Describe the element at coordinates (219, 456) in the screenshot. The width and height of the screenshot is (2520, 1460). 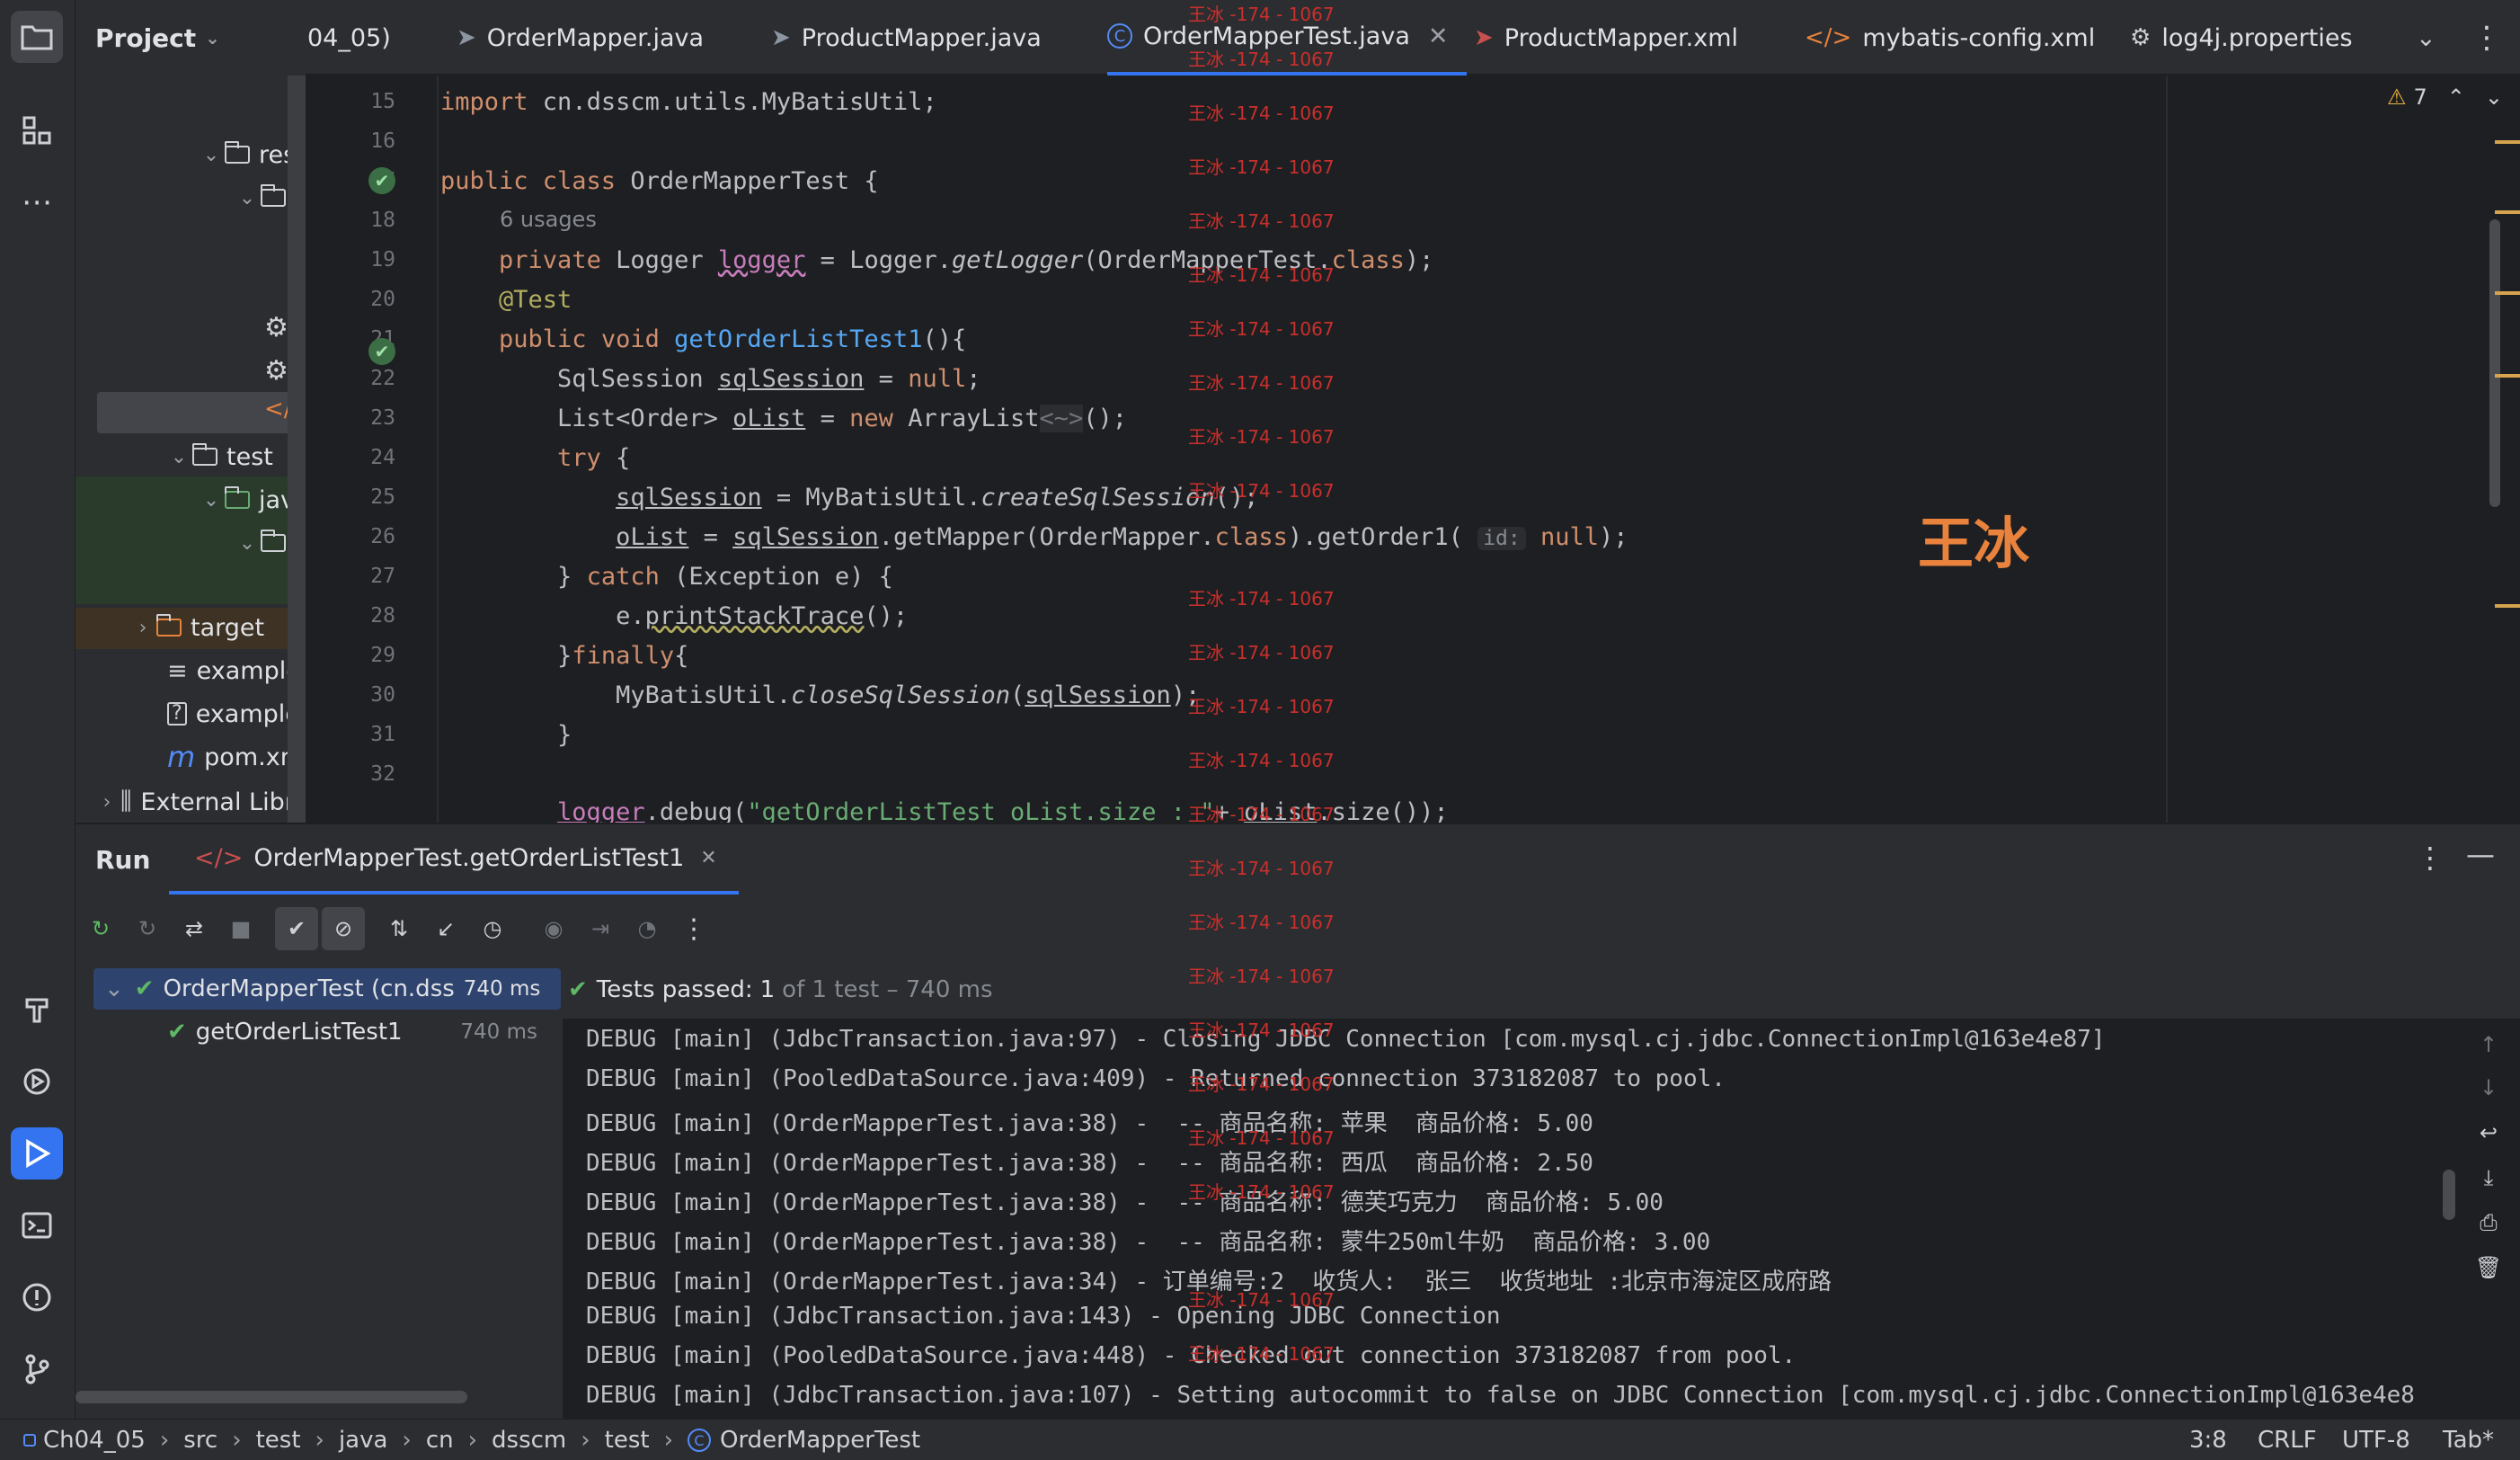
I see `tree-item-test: ⌄ test` at that location.